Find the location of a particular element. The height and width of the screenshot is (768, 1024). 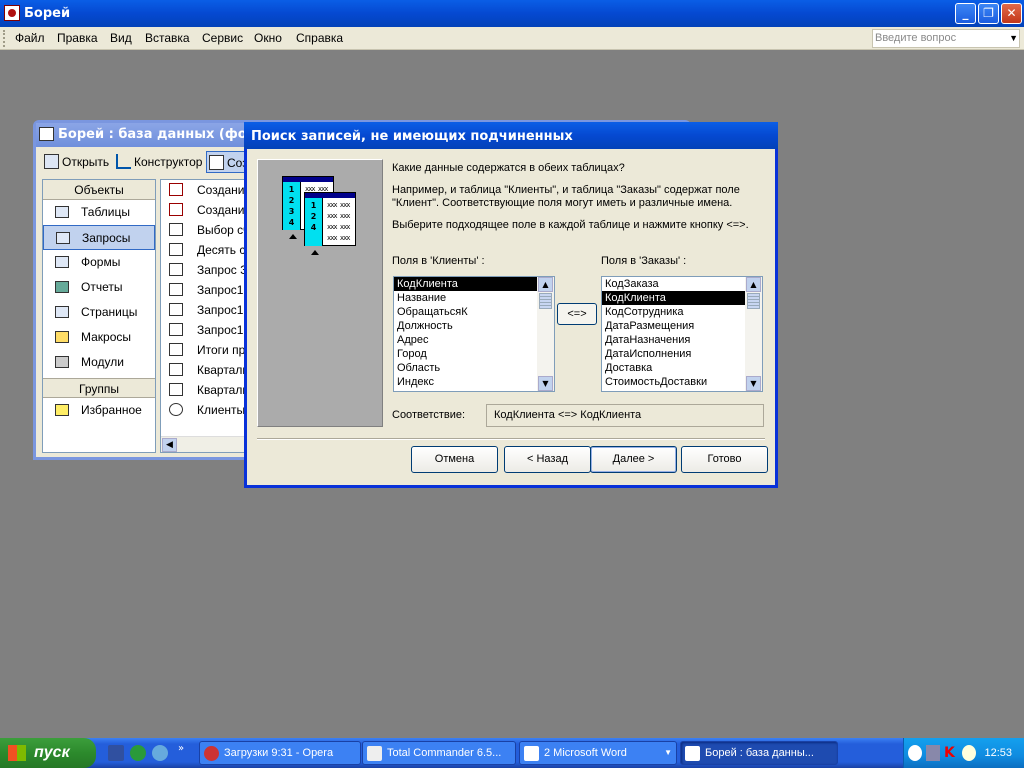

task-label: Загрузки 9:31 - Opera is located at coordinates (279, 753).